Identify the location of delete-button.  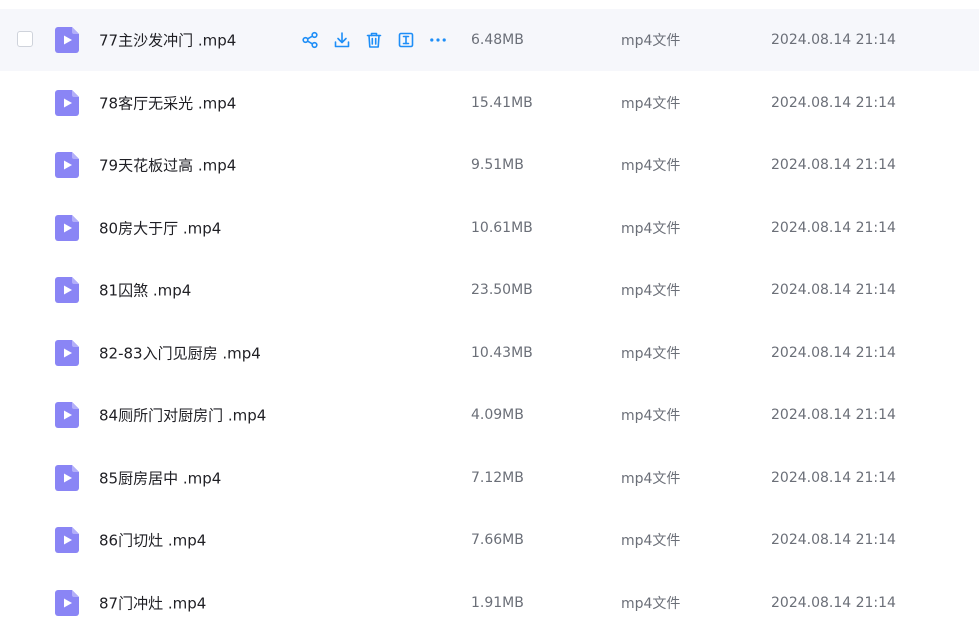
(374, 40).